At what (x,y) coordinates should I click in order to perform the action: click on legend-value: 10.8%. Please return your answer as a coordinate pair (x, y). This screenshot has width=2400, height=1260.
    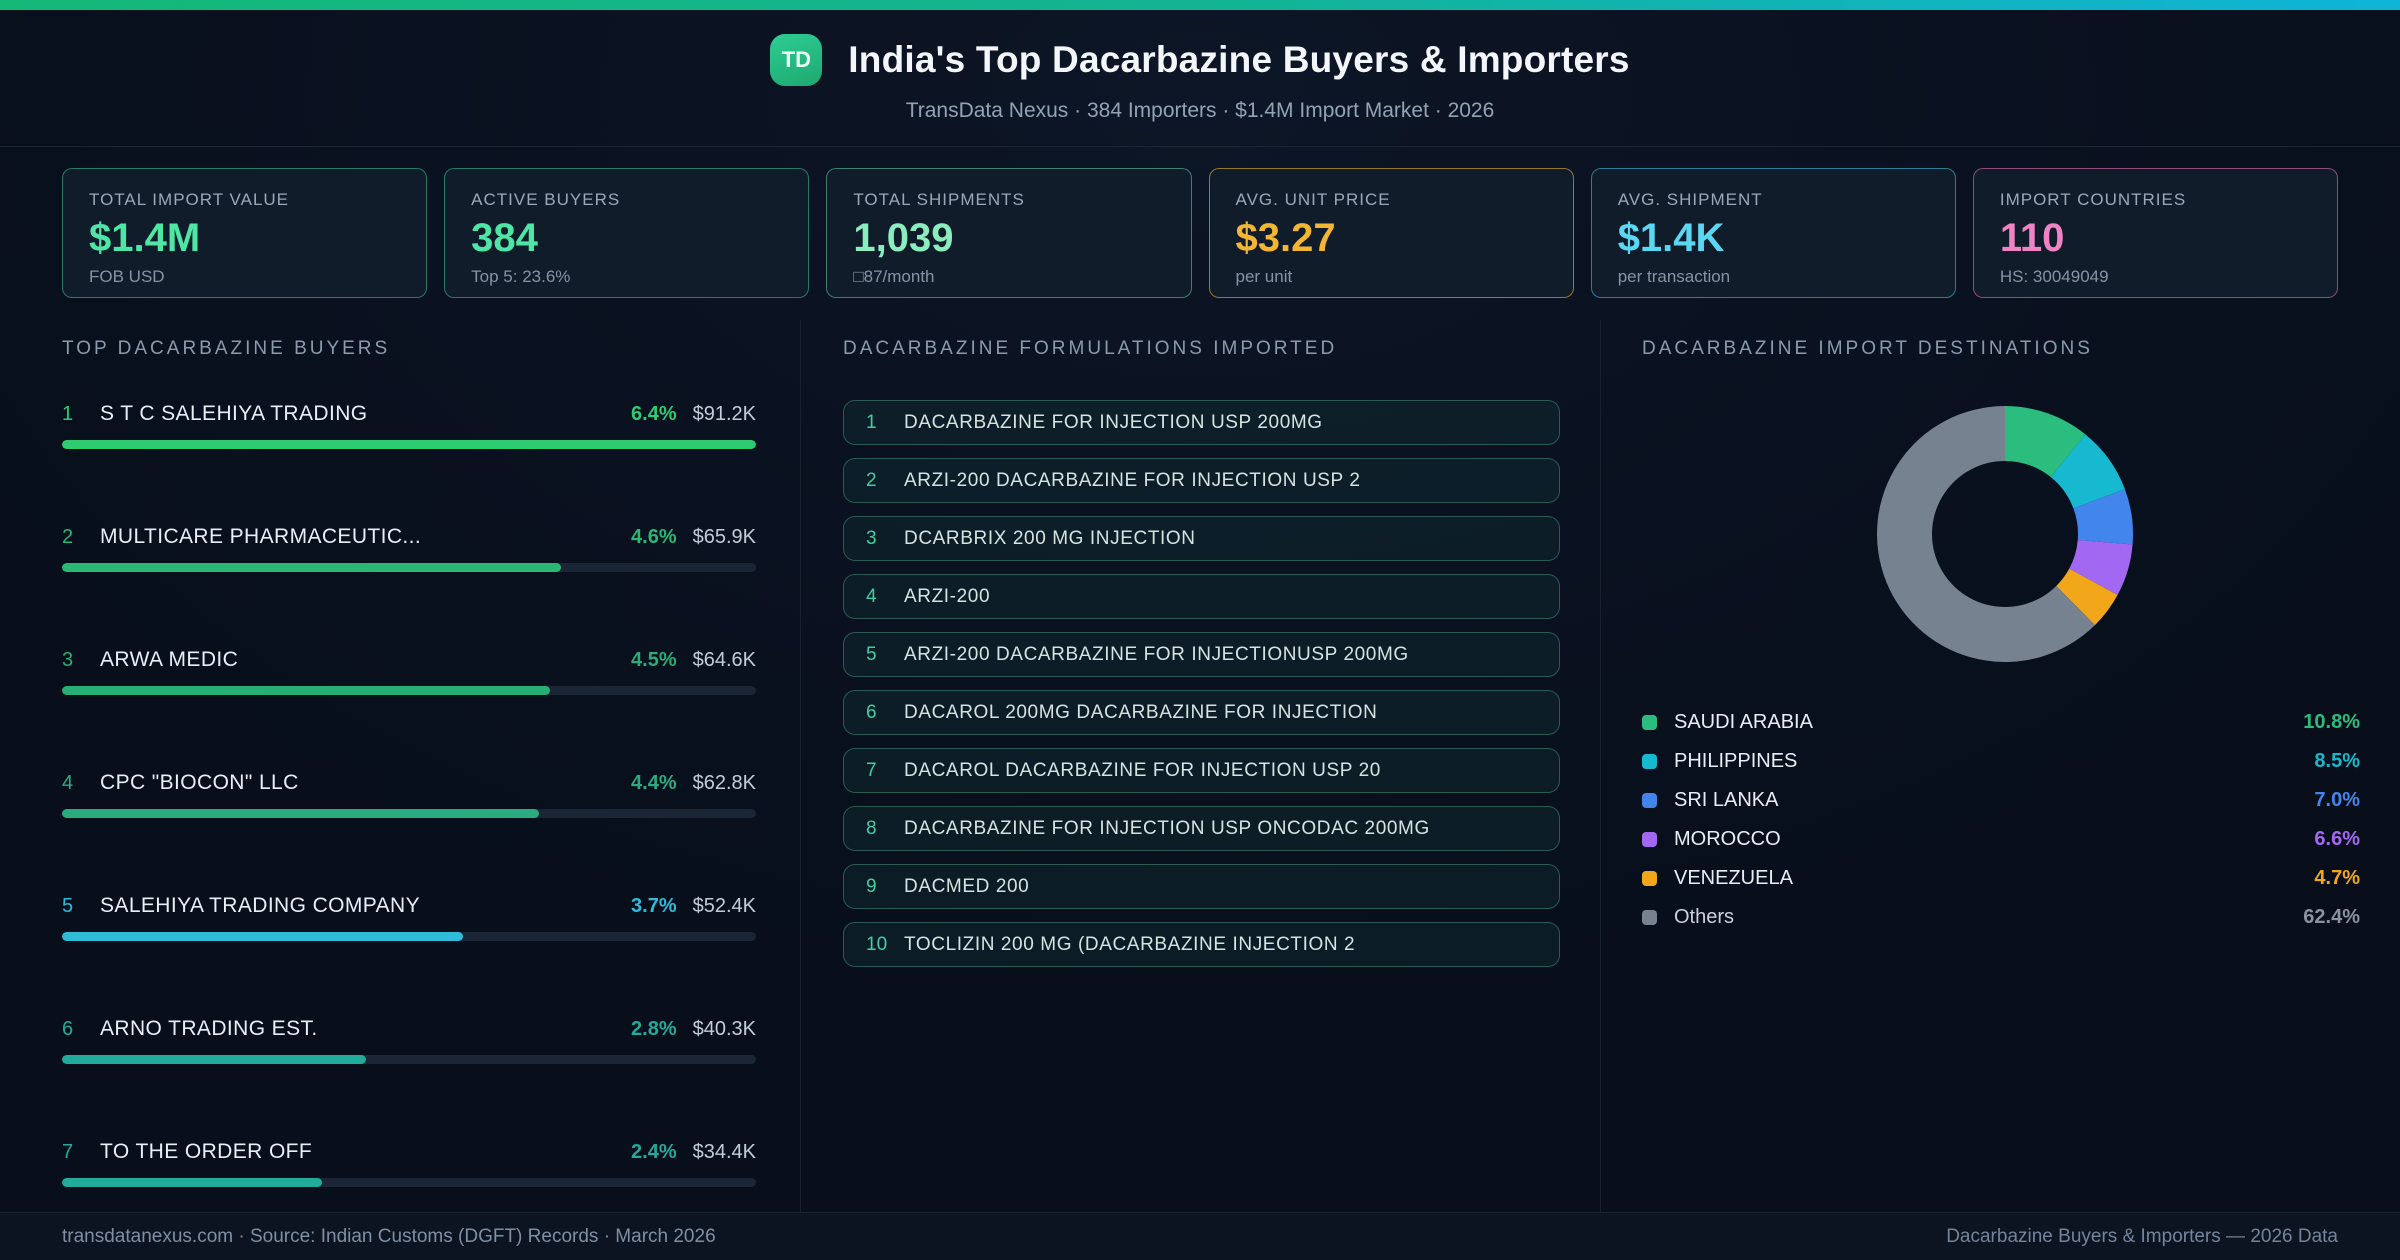
    Looking at the image, I should click on (2331, 722).